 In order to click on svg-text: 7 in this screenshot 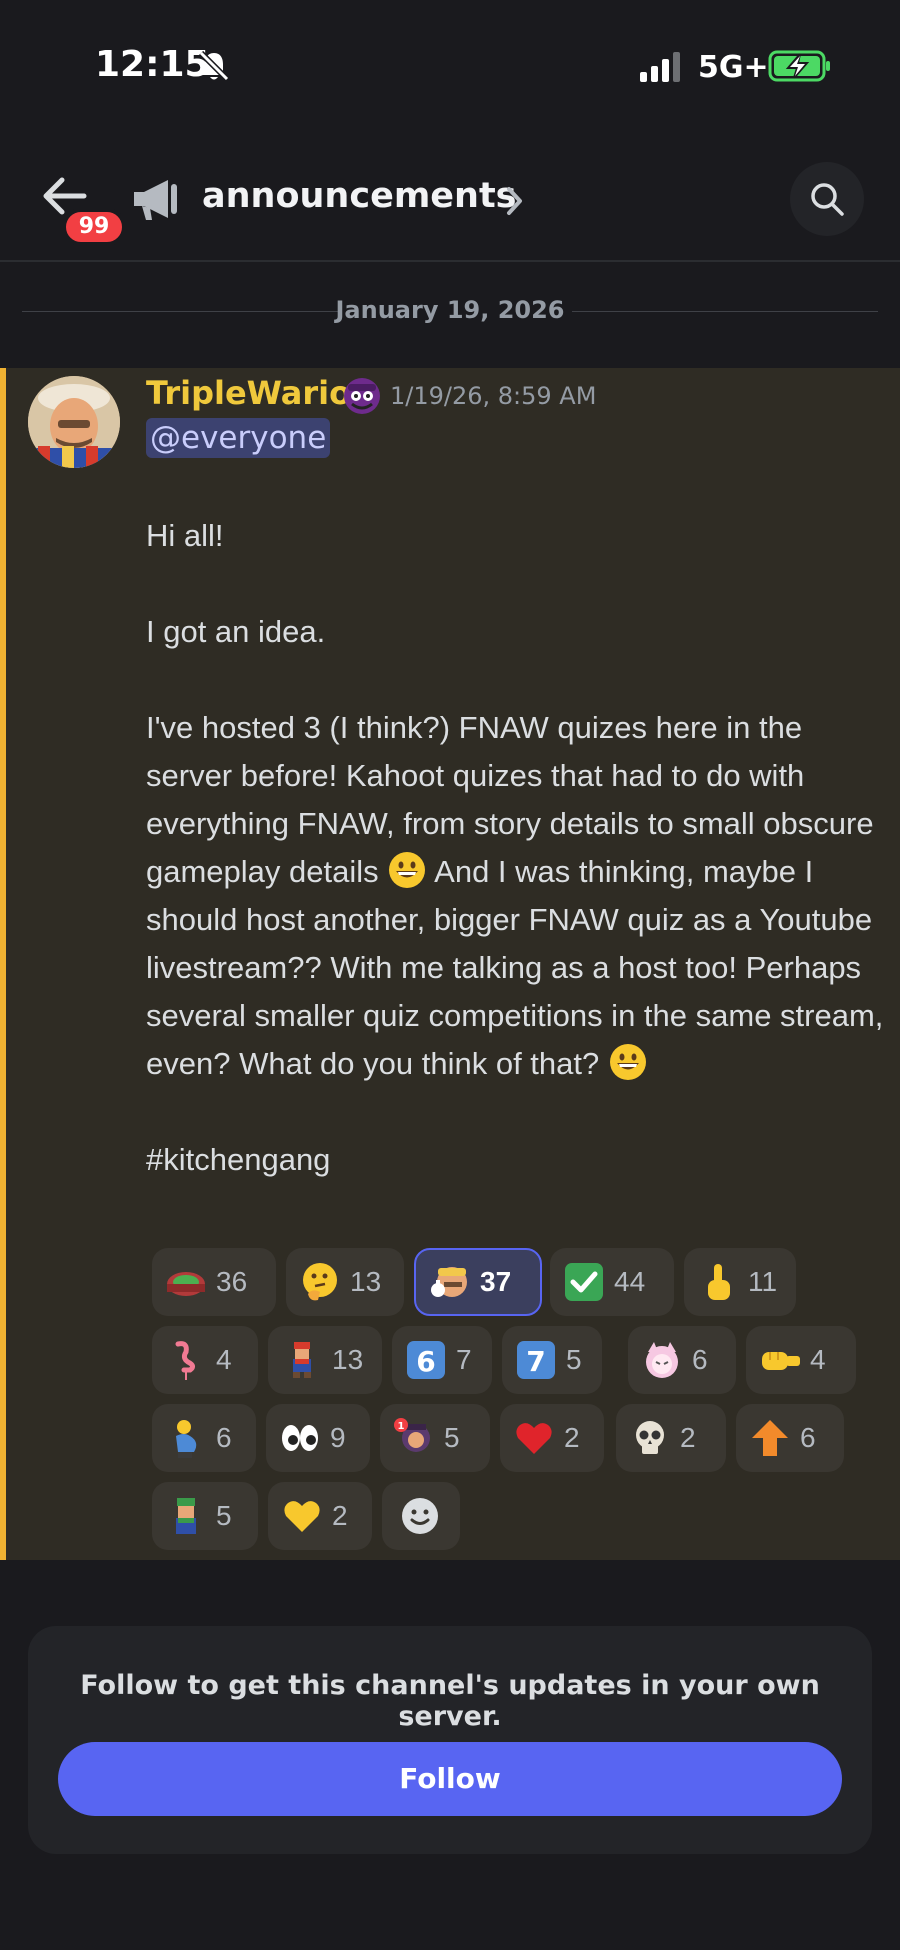, I will do `click(535, 1361)`.